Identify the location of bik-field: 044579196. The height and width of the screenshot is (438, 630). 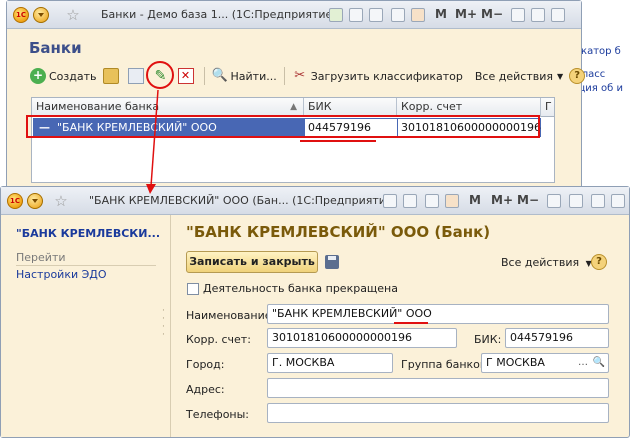
(557, 338).